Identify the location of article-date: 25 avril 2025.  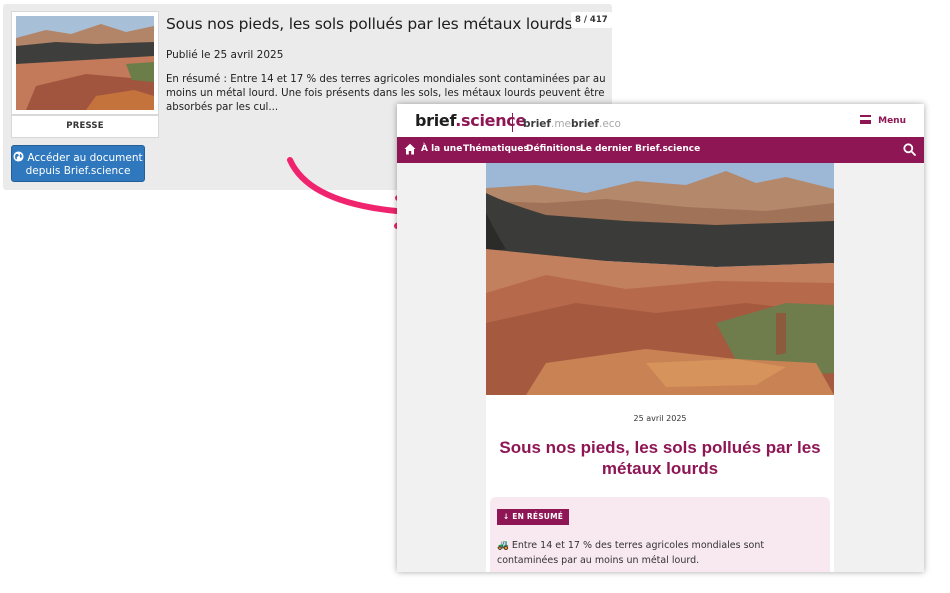
(660, 418).